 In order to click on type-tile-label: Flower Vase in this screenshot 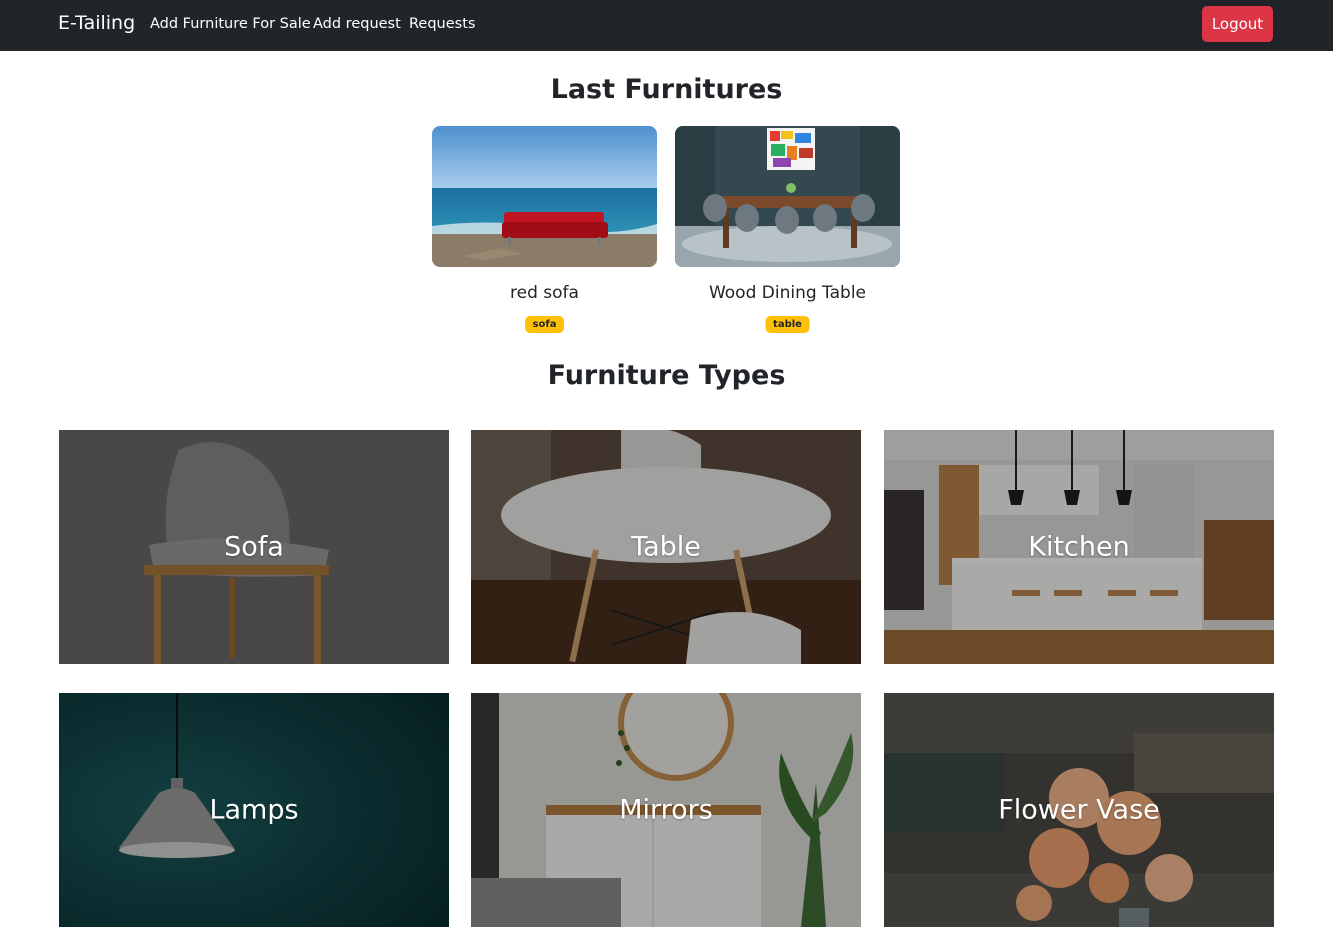, I will do `click(1079, 810)`.